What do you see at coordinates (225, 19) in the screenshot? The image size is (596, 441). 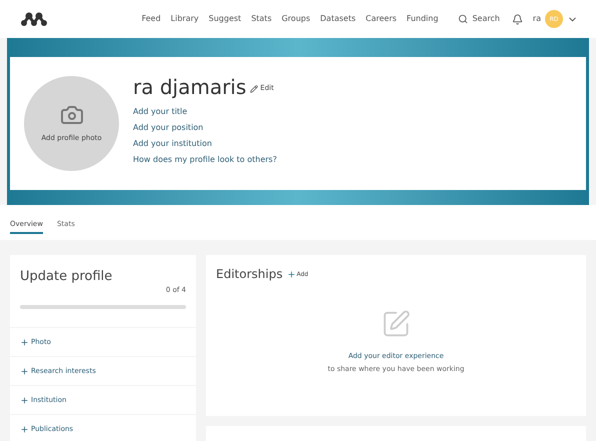 I see `nav-link: Suggest` at bounding box center [225, 19].